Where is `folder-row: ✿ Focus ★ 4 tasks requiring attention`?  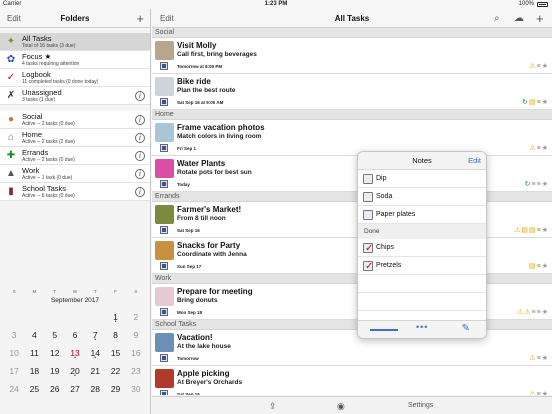 folder-row: ✿ Focus ★ 4 tasks requiring attention is located at coordinates (75, 60).